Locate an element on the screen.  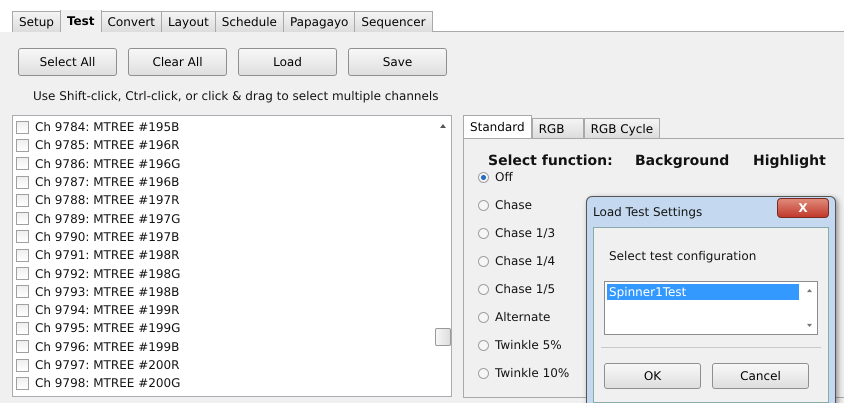
tab: RGB is located at coordinates (558, 128).